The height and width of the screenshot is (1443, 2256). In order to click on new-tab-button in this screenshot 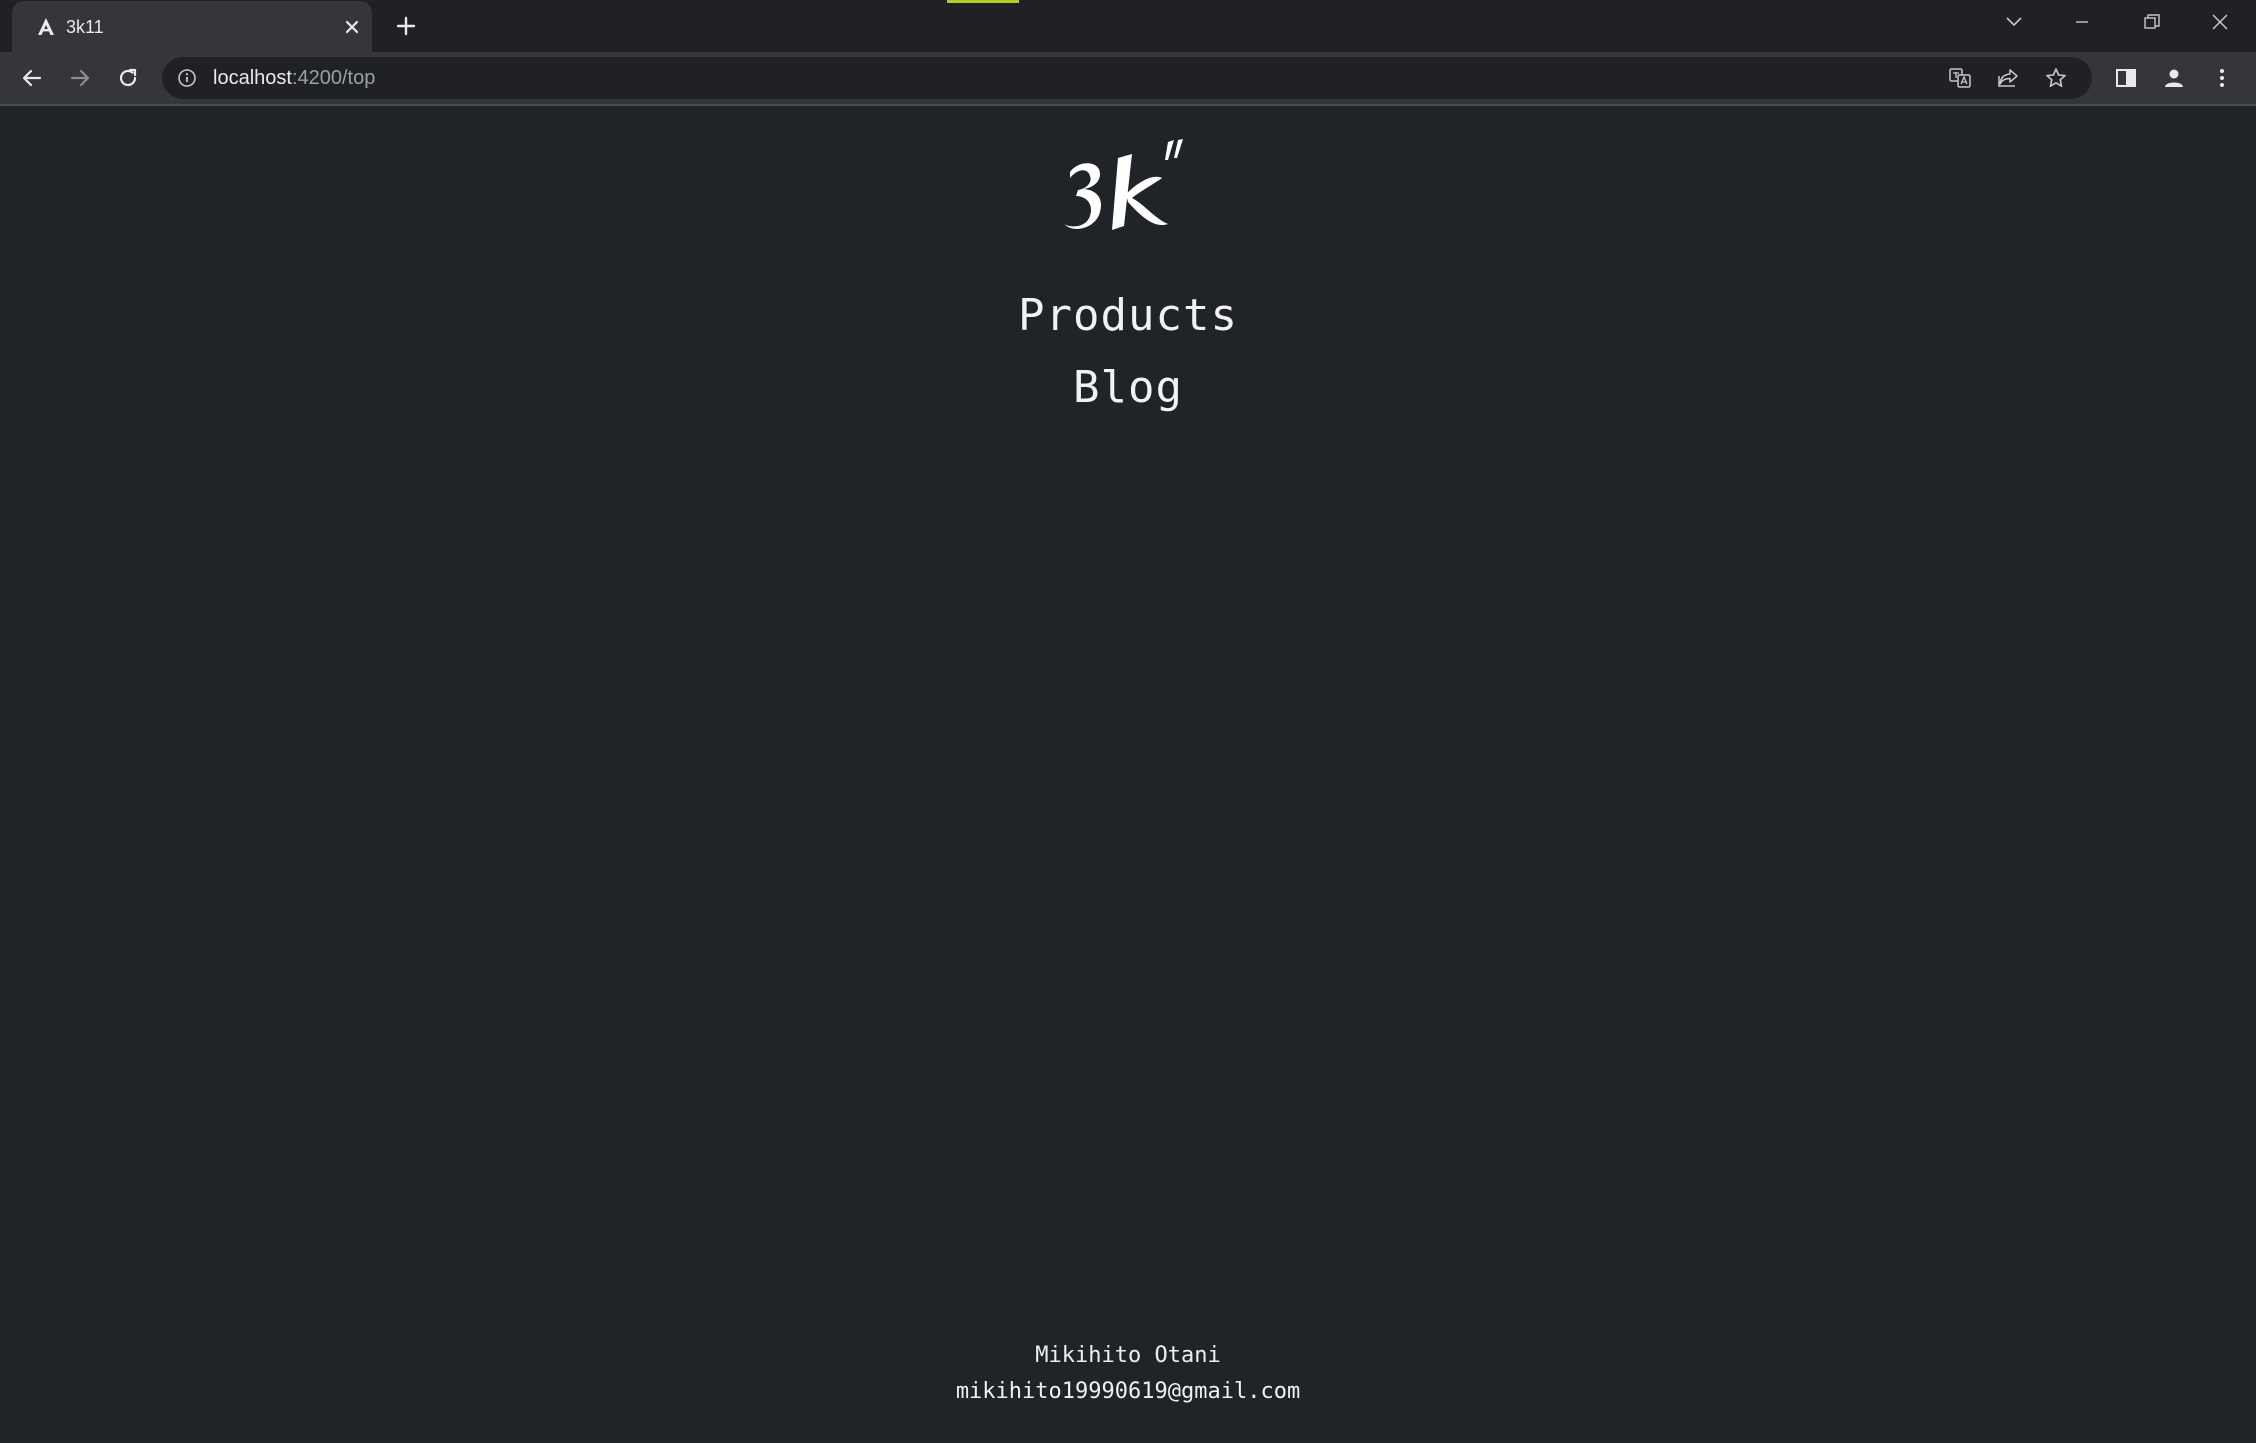, I will do `click(406, 26)`.